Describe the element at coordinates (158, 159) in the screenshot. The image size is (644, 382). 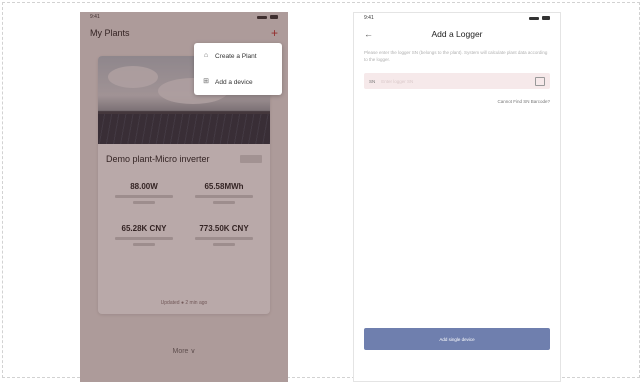
I see `plant-name: Demo plant-Micro inverter` at that location.